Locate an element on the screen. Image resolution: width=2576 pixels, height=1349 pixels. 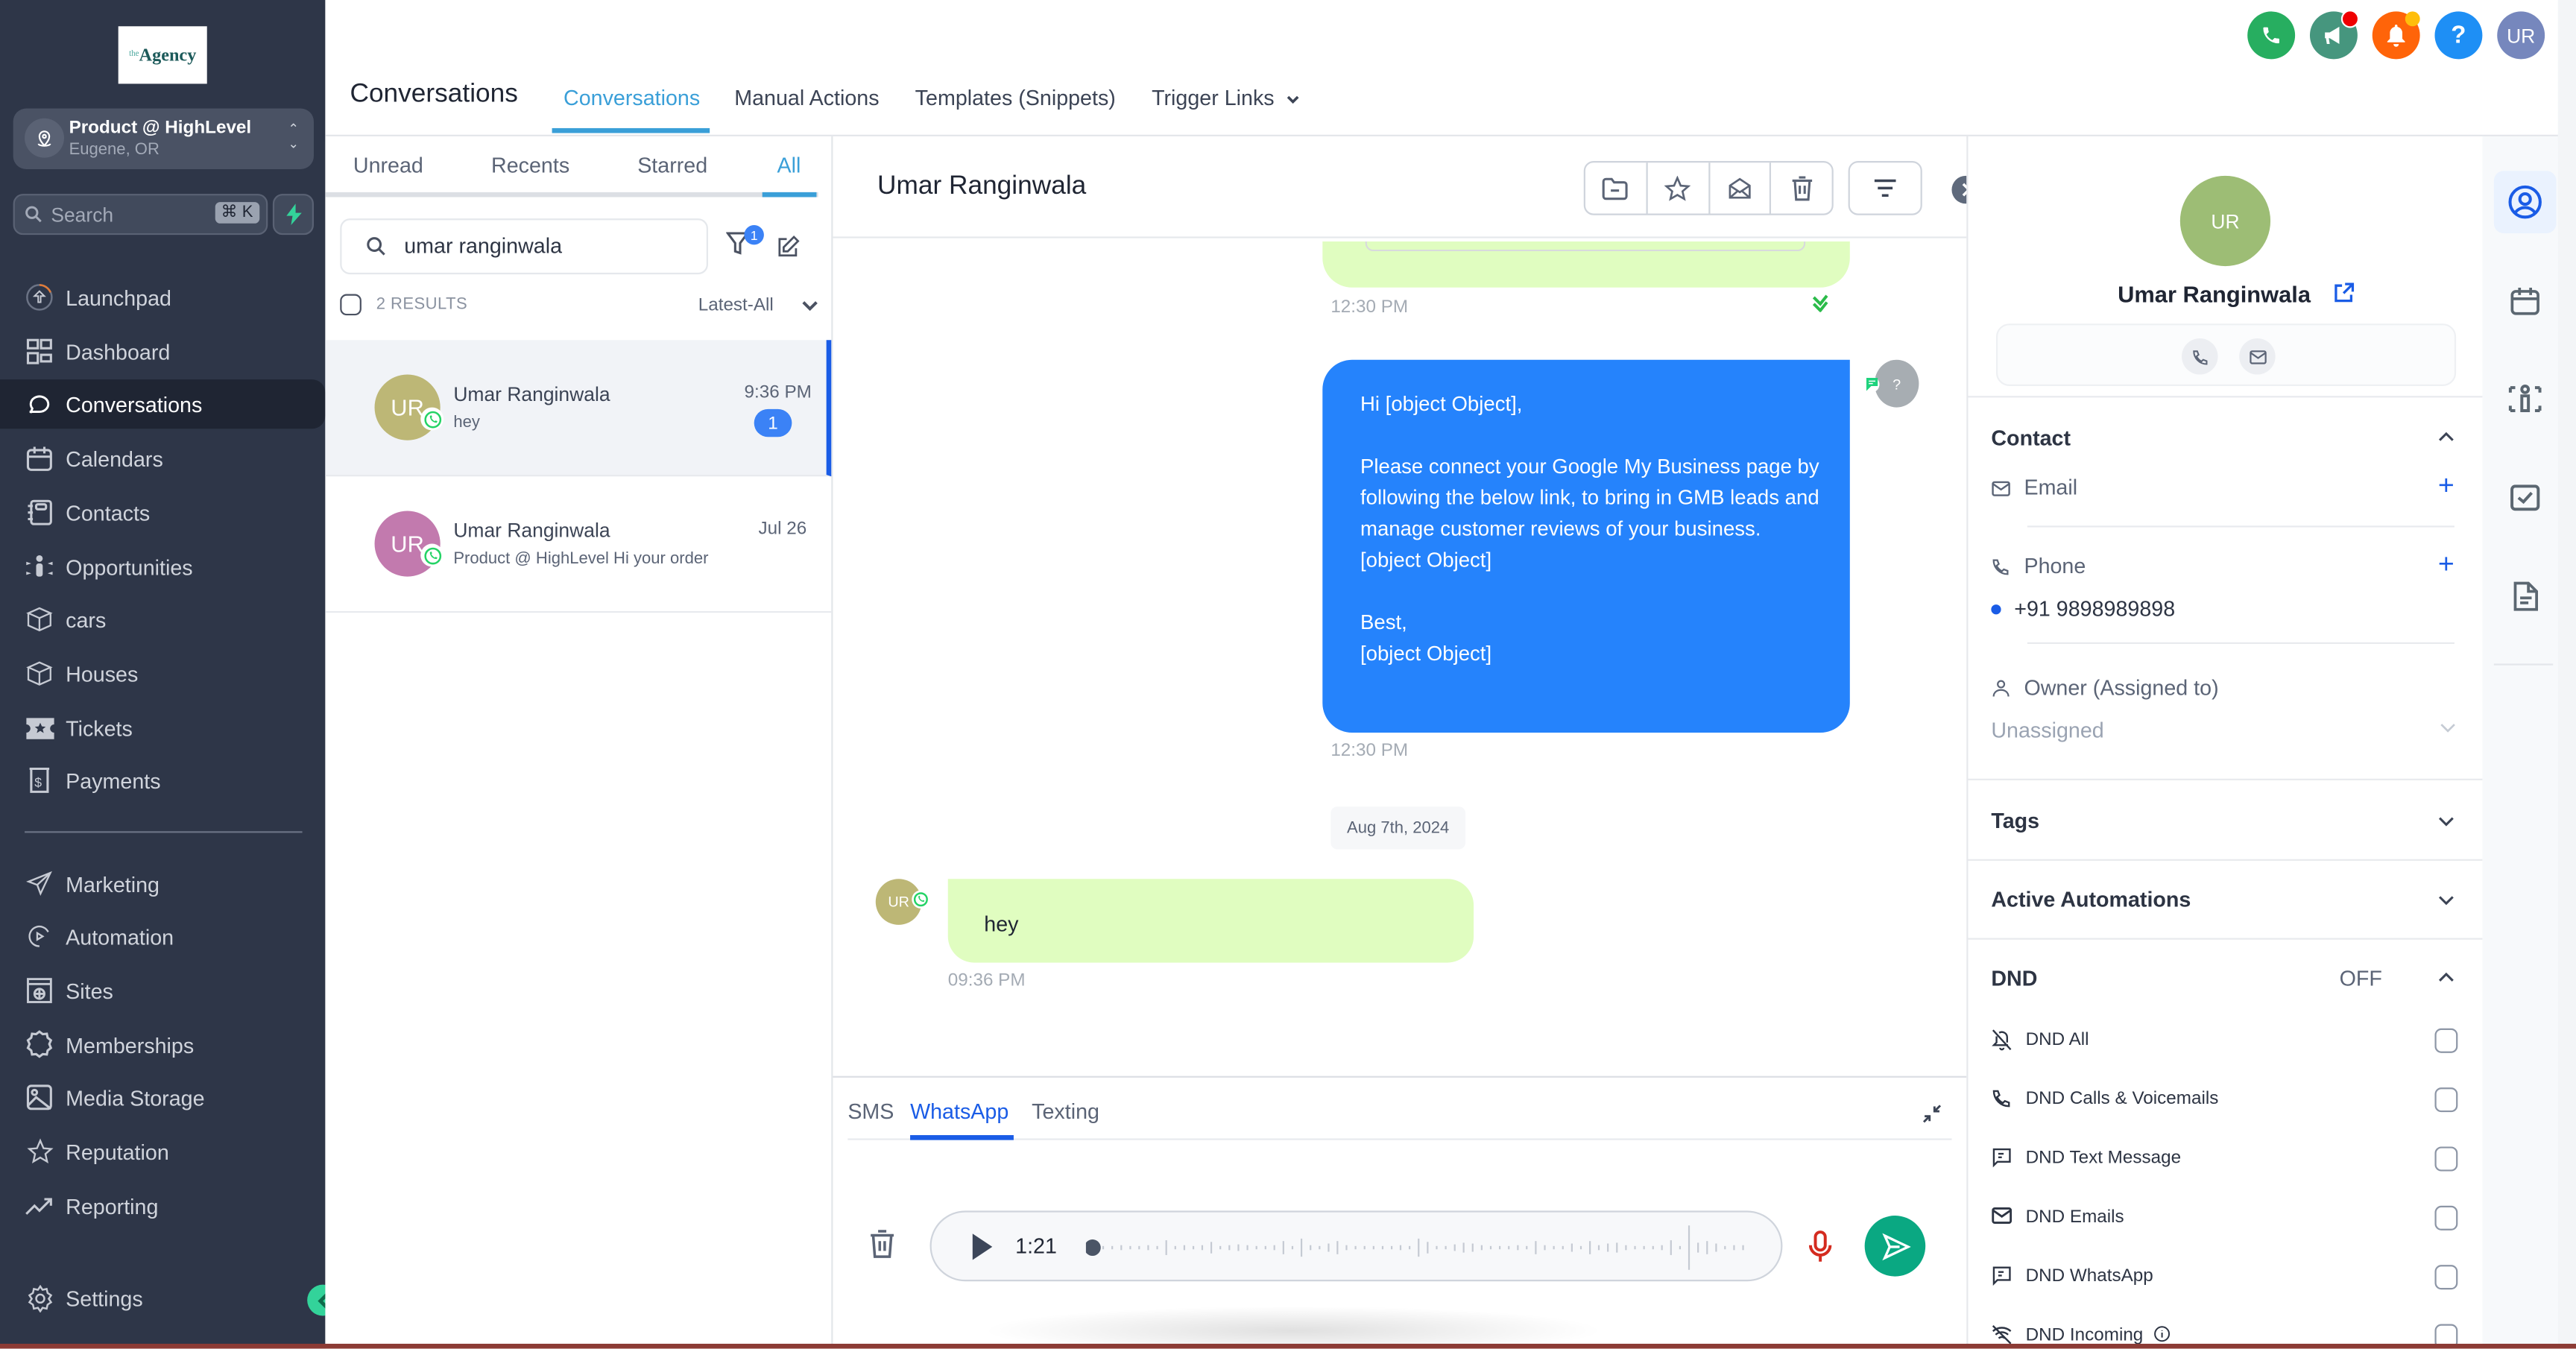
delete-conversation-button is located at coordinates (1802, 187).